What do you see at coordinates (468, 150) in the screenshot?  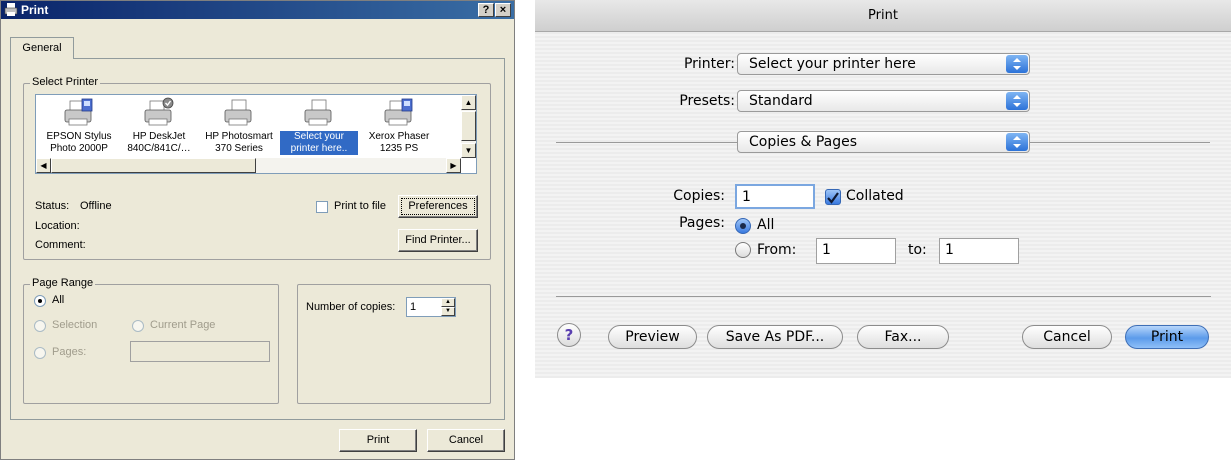 I see `scroll-down-icon: ▼` at bounding box center [468, 150].